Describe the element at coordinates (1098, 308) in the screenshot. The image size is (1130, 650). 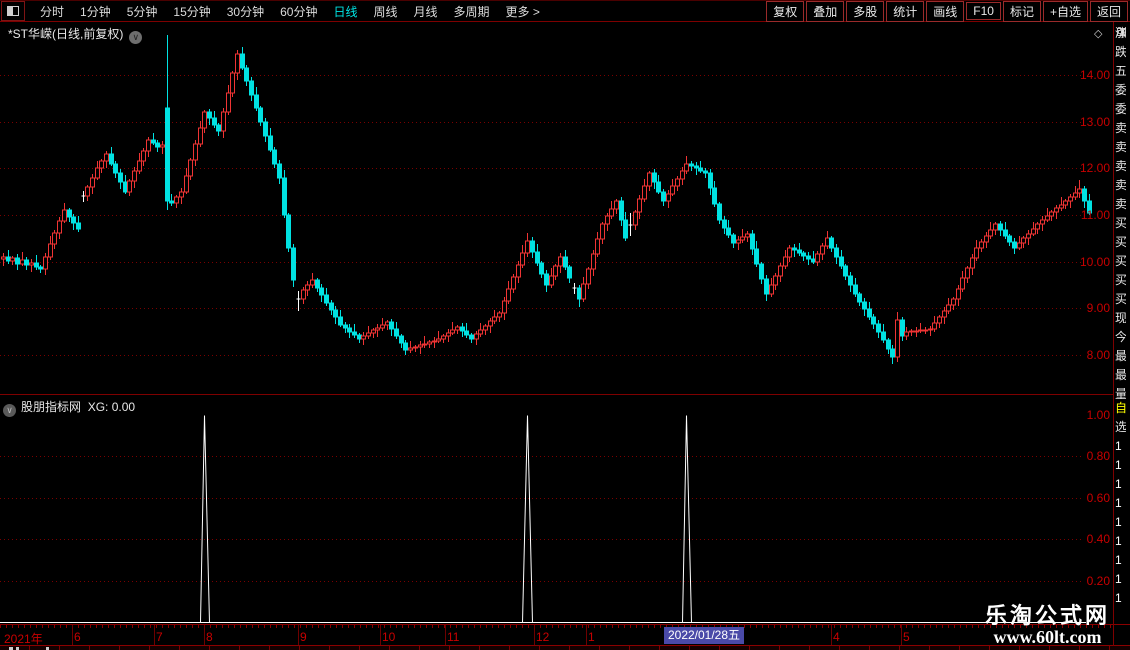
I see `price-axis-label: 9.00` at that location.